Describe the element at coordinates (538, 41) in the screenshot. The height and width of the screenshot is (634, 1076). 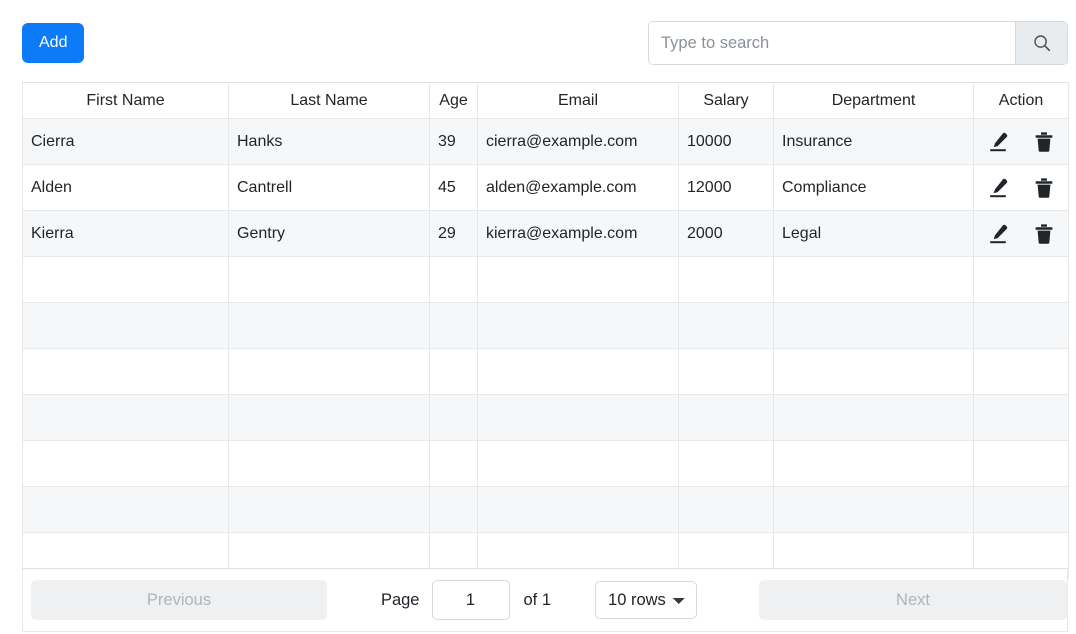
I see `toolbar: Add` at that location.